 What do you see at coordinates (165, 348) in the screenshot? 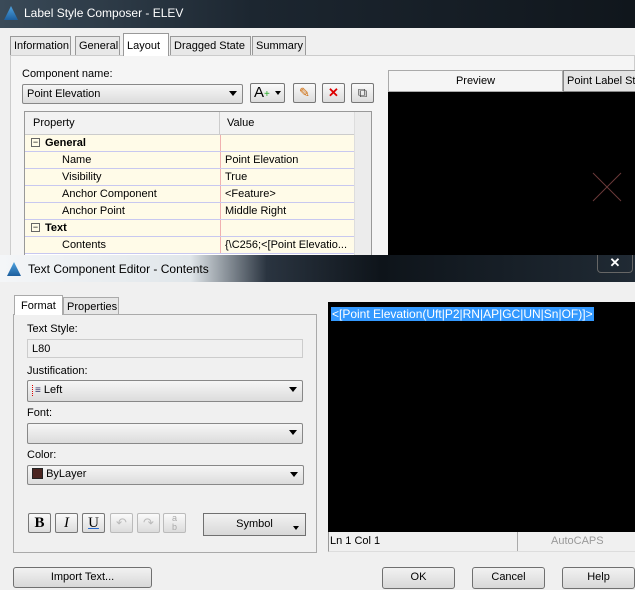
I see `text-style-field: L80` at bounding box center [165, 348].